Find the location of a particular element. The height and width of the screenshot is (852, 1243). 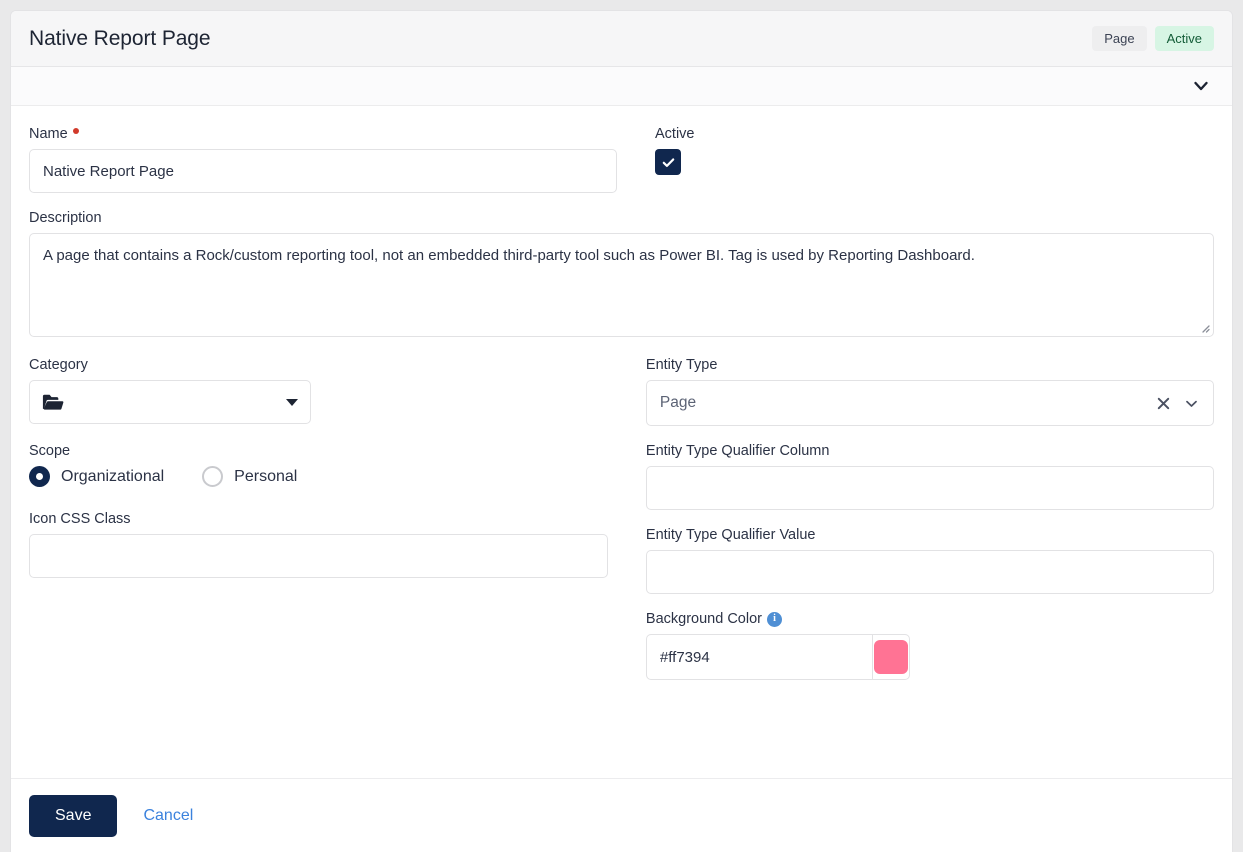

close-icon is located at coordinates (1163, 403).